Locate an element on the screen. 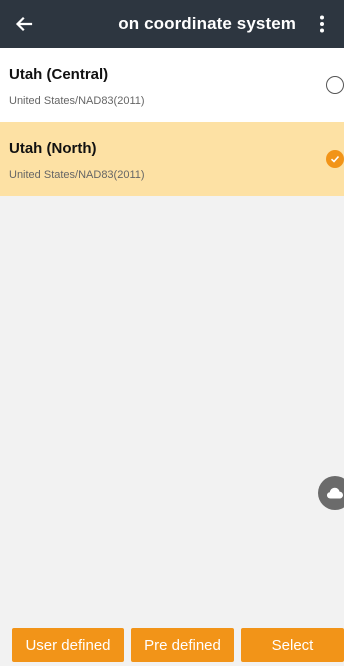 Image resolution: width=344 pixels, height=666 pixels. pre-defined-button: Pre defined is located at coordinates (182, 645).